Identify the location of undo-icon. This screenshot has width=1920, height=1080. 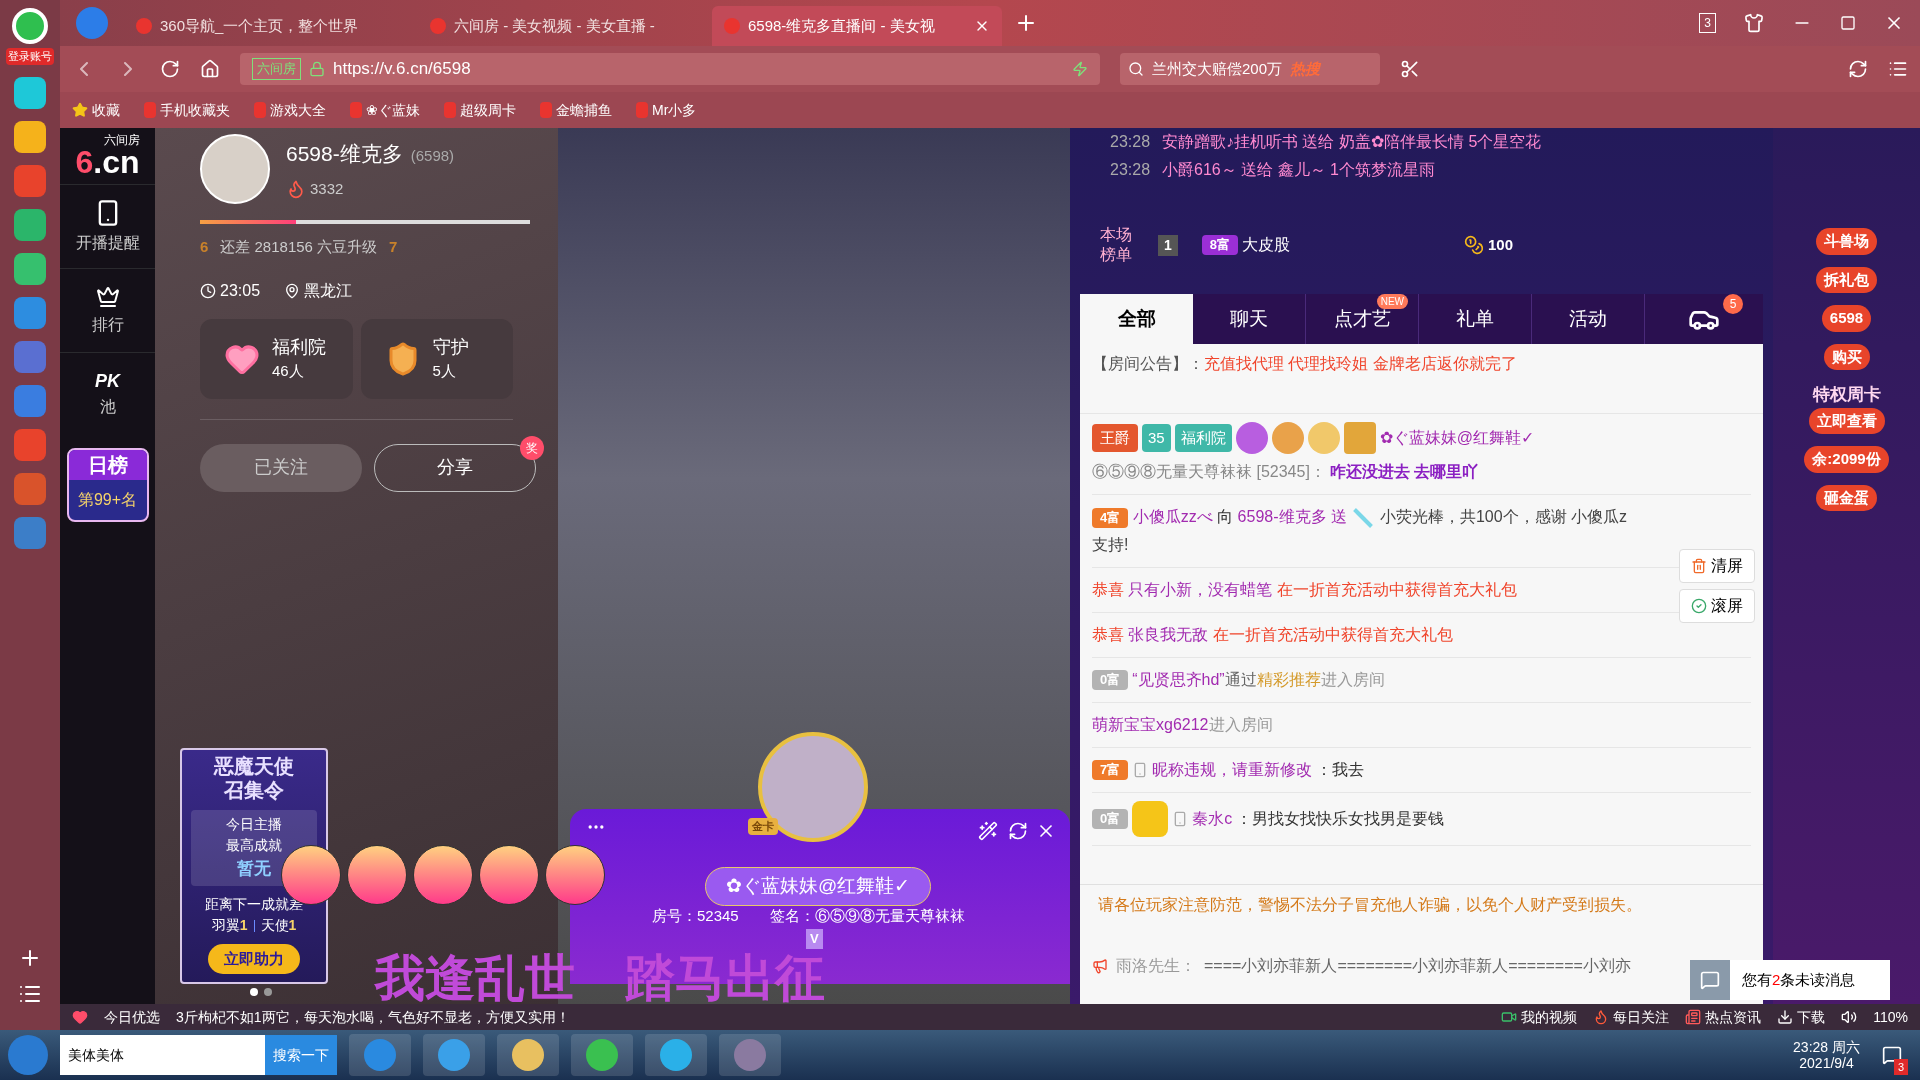
(1858, 69).